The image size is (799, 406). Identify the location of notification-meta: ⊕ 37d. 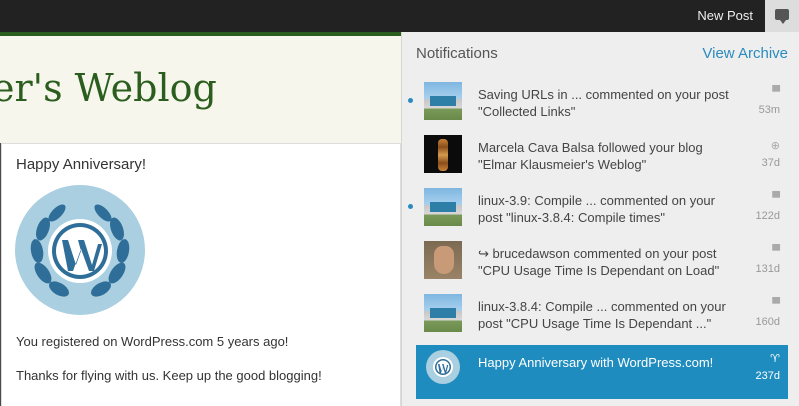
(760, 154).